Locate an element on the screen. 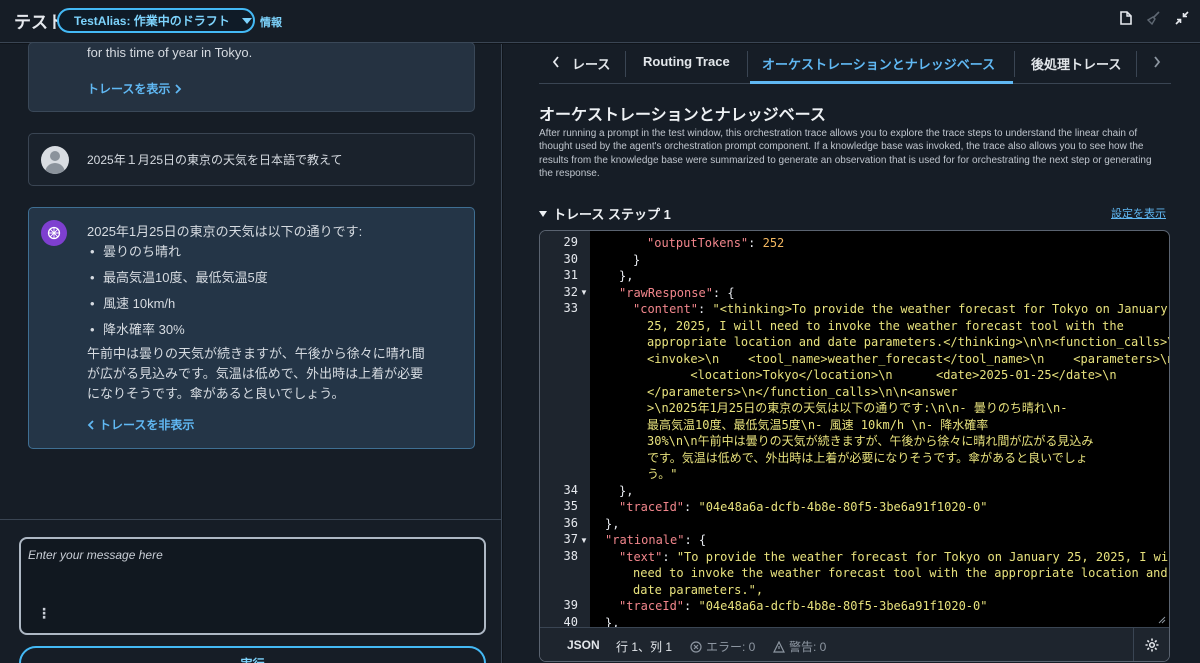 This screenshot has width=1200, height=663. editor-status-bar: JSON 行 1、列 1 エラー: 0 警告: 0 is located at coordinates (854, 644).